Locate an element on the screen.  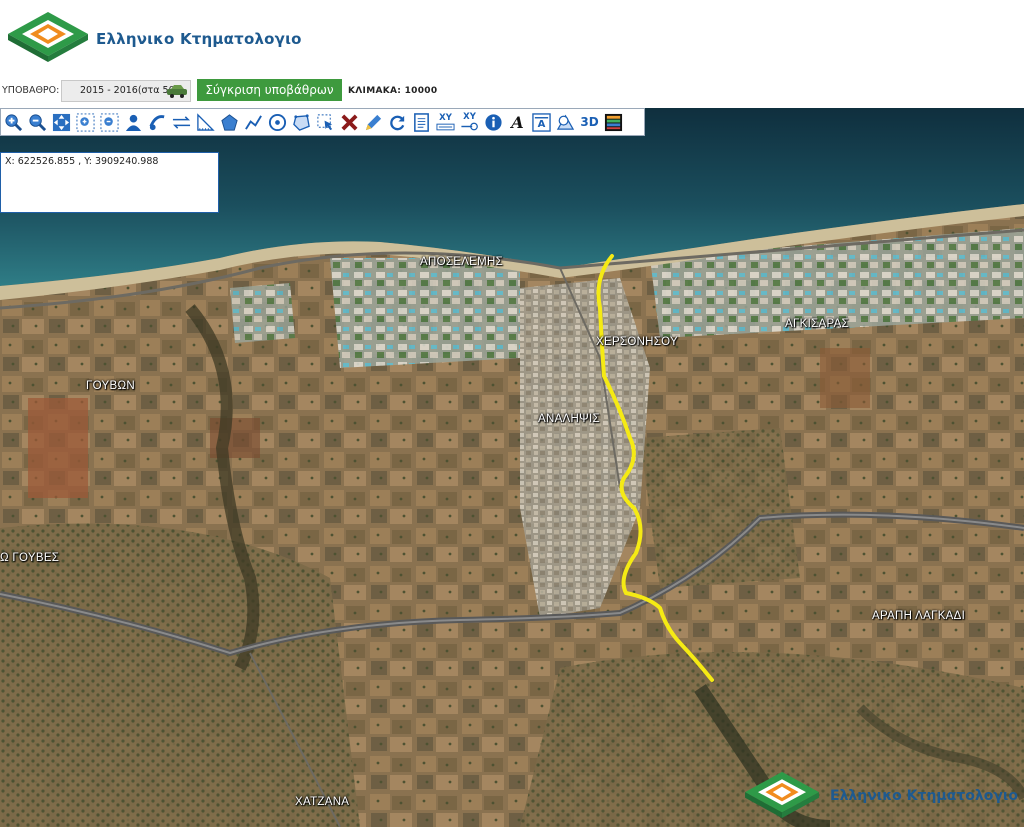
xy-coord-label: XY is located at coordinates (445, 117).